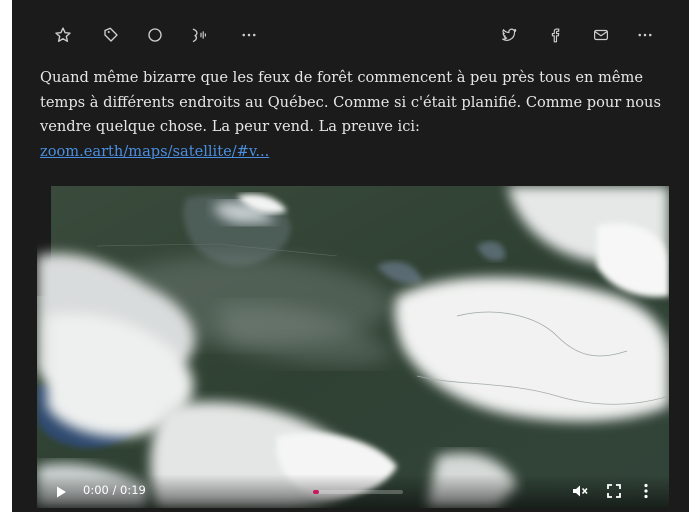 The image size is (689, 512). I want to click on more-options-icon, so click(646, 491).